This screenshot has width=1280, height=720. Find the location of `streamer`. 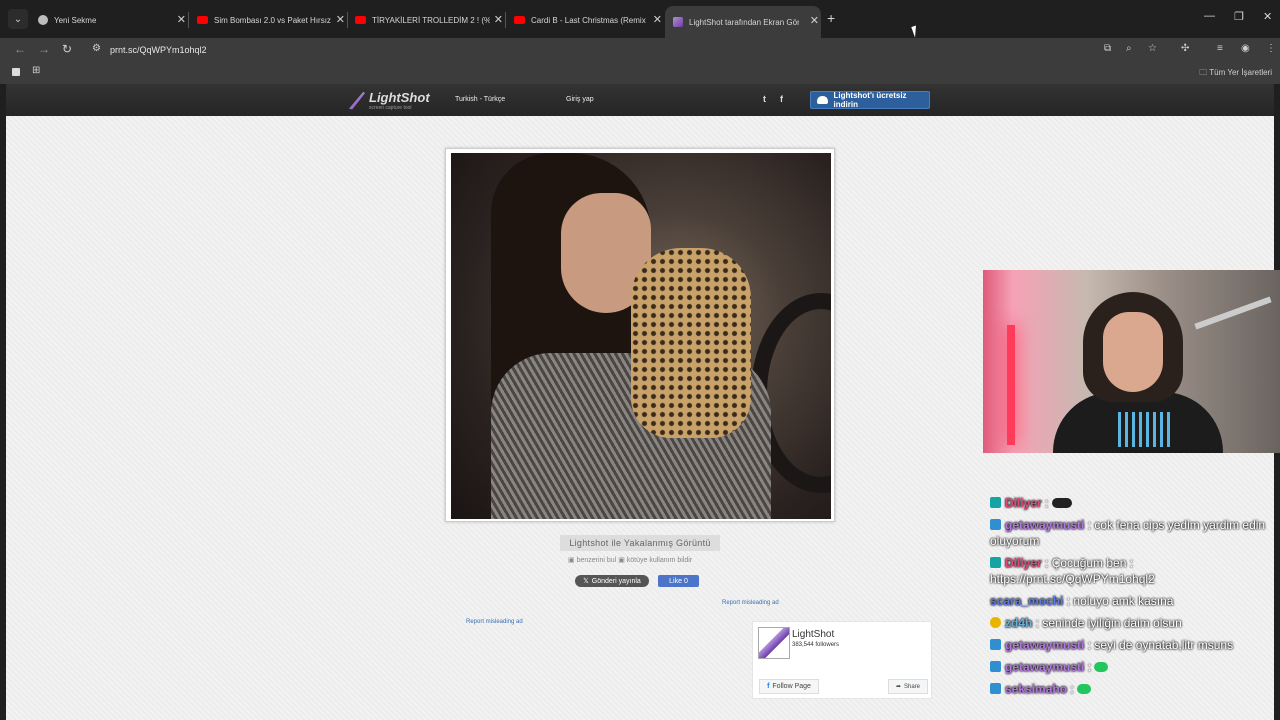

streamer is located at coordinates (1138, 372).